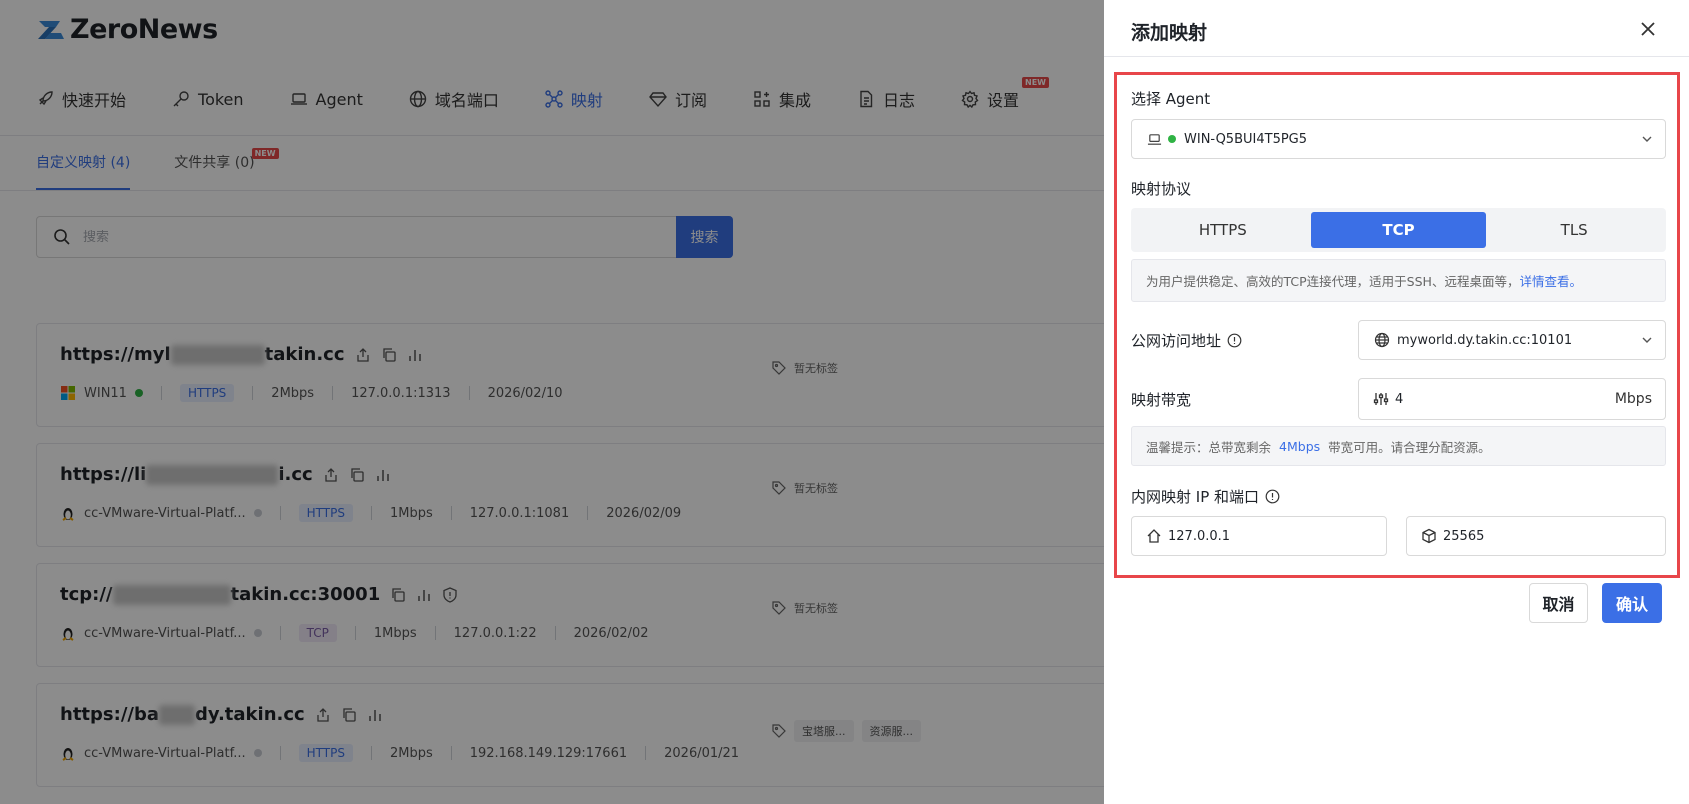  I want to click on agent-select-value: WIN-Q5BUI4T5PG5, so click(1246, 139).